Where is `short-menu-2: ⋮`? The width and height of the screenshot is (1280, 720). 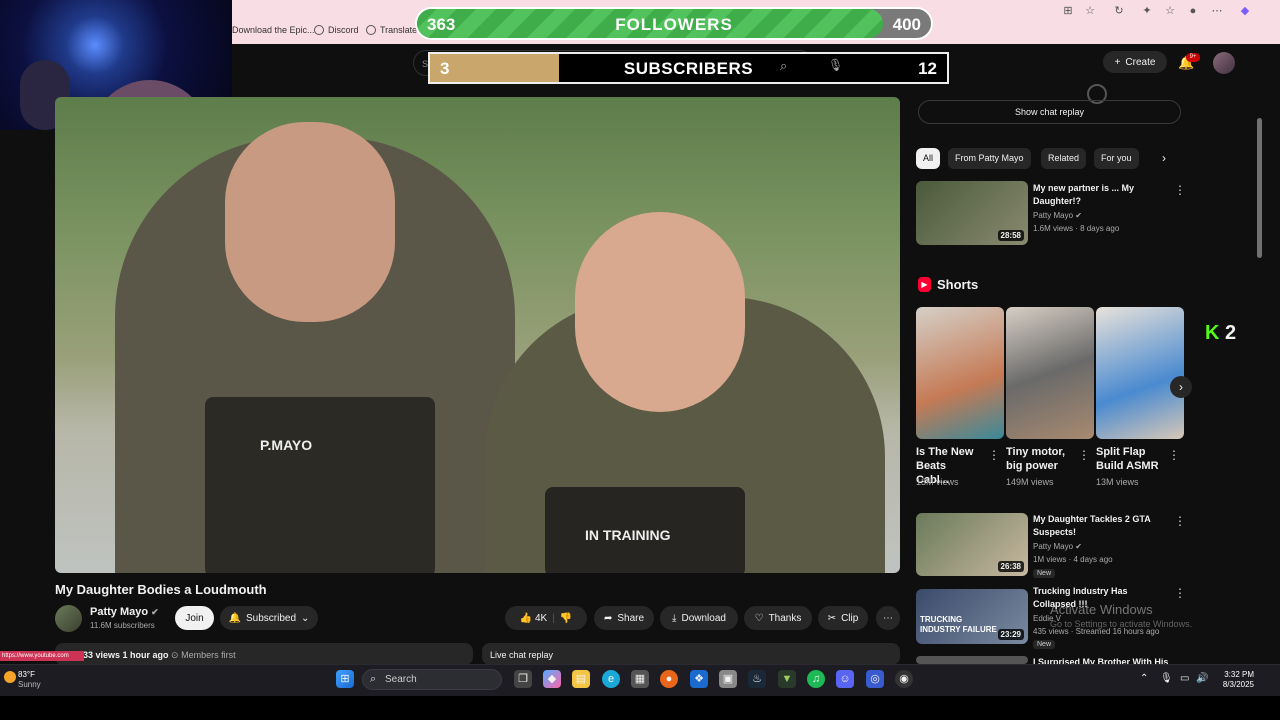
short-menu-2: ⋮ is located at coordinates (1084, 455).